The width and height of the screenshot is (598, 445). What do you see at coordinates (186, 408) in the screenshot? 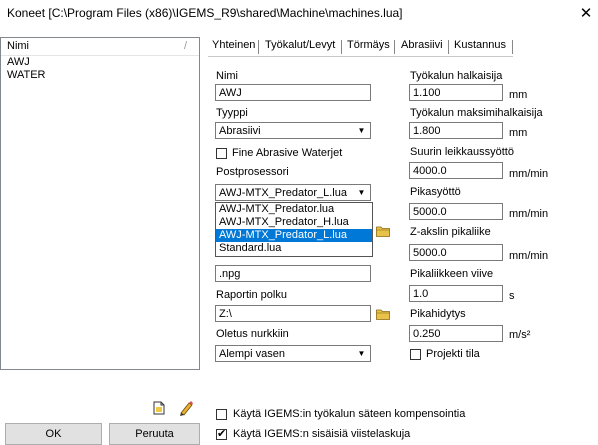
I see `edit-pencil-icon` at bounding box center [186, 408].